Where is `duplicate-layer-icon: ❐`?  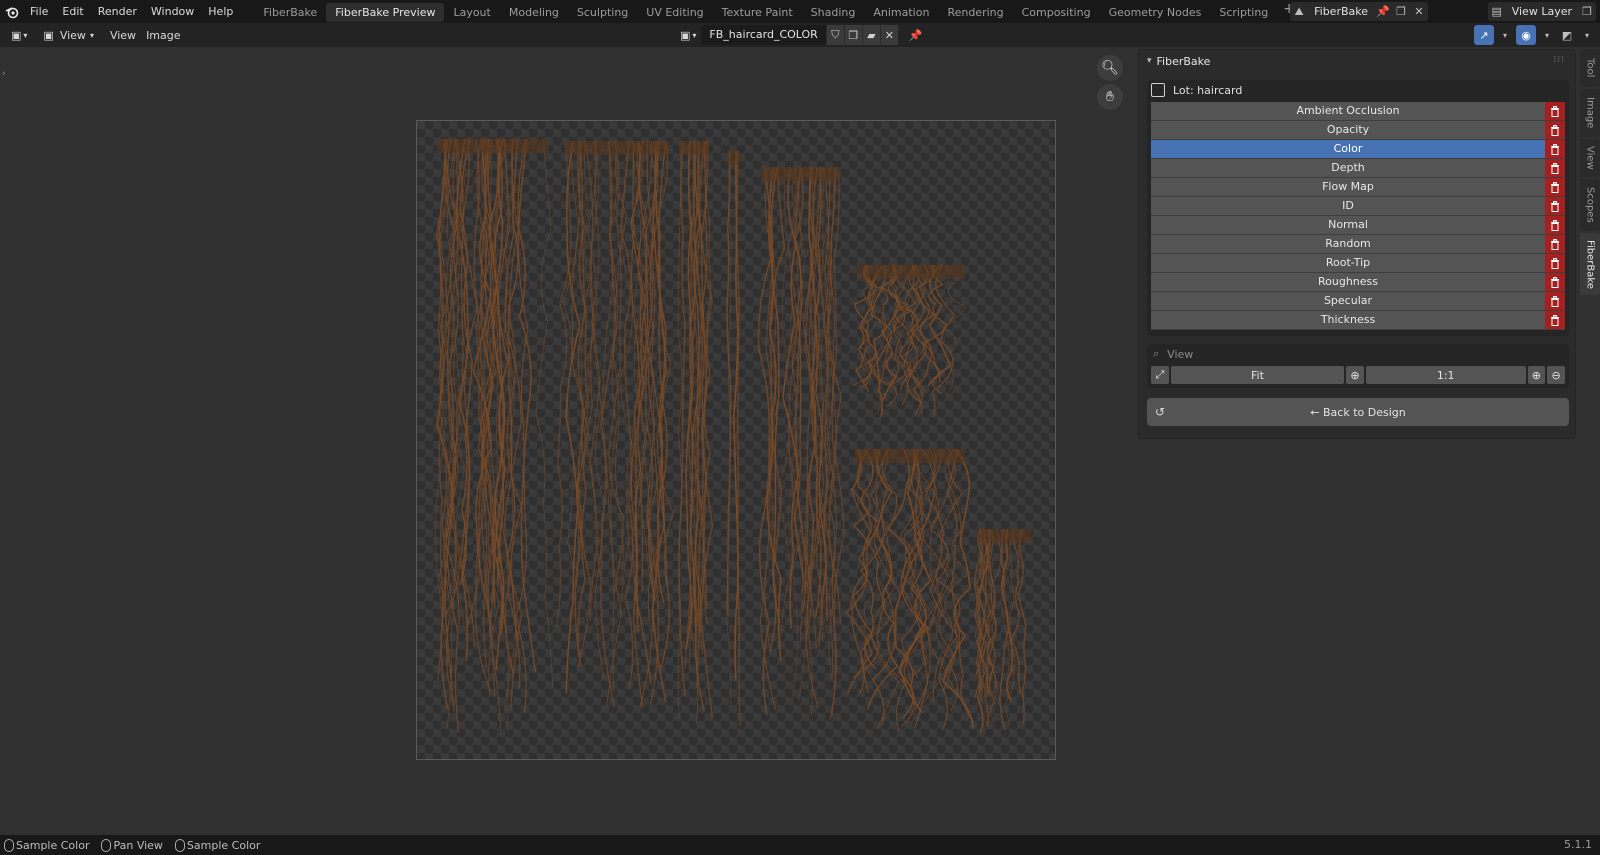 duplicate-layer-icon: ❐ is located at coordinates (1587, 11).